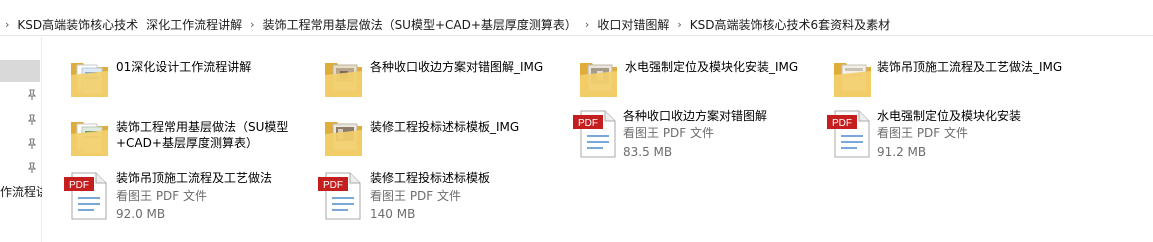 Image resolution: width=1153 pixels, height=242 pixels. What do you see at coordinates (970, 67) in the screenshot?
I see `folder-name: 装饰吊顶施工流程及工艺做法_IMG` at bounding box center [970, 67].